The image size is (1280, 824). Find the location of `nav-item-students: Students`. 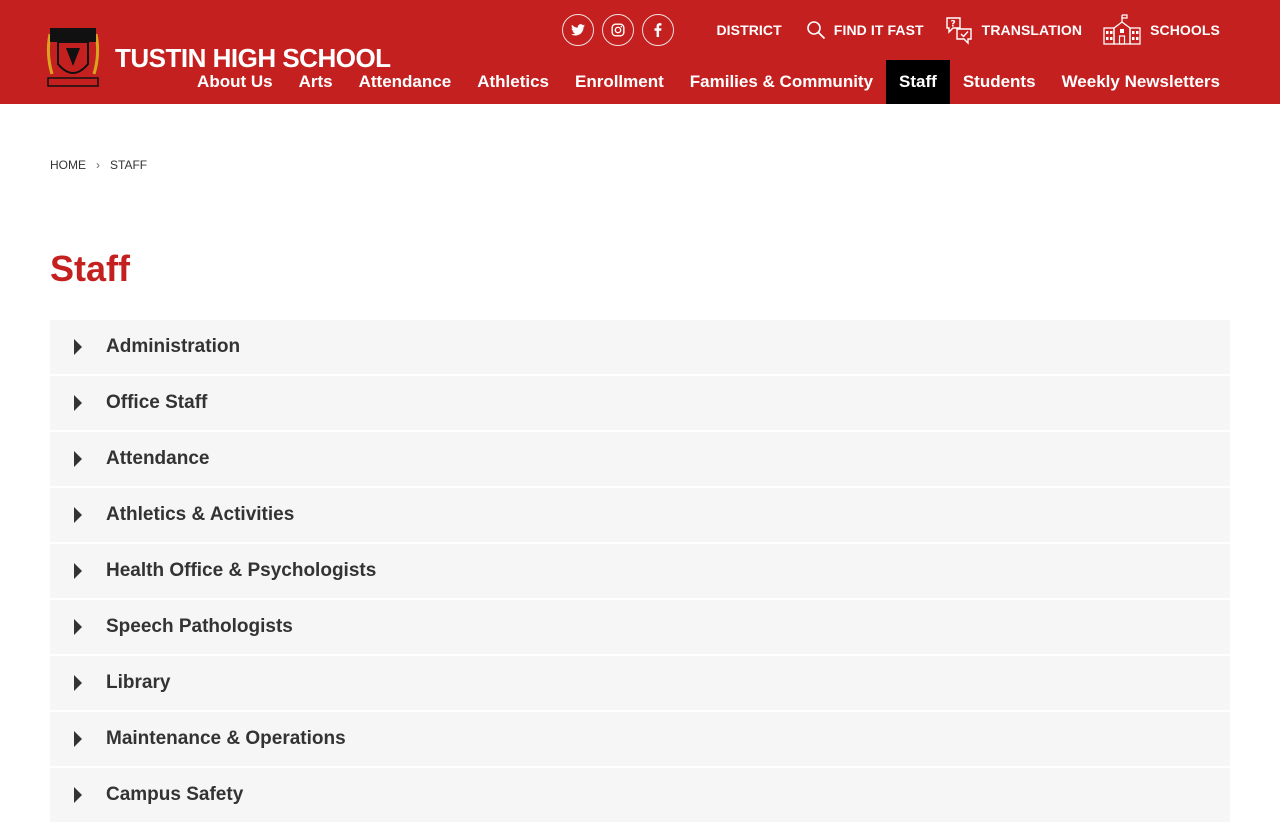

nav-item-students: Students is located at coordinates (999, 82).